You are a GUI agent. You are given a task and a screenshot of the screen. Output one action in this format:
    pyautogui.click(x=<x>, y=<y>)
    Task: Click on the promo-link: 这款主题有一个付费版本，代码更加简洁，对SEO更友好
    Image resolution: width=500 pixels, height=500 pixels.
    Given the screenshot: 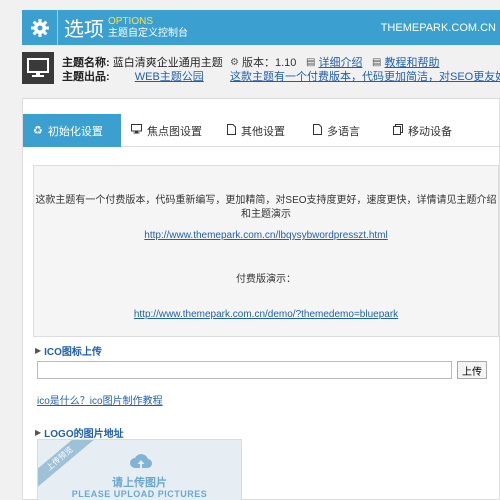 What is the action you would take?
    pyautogui.click(x=365, y=76)
    